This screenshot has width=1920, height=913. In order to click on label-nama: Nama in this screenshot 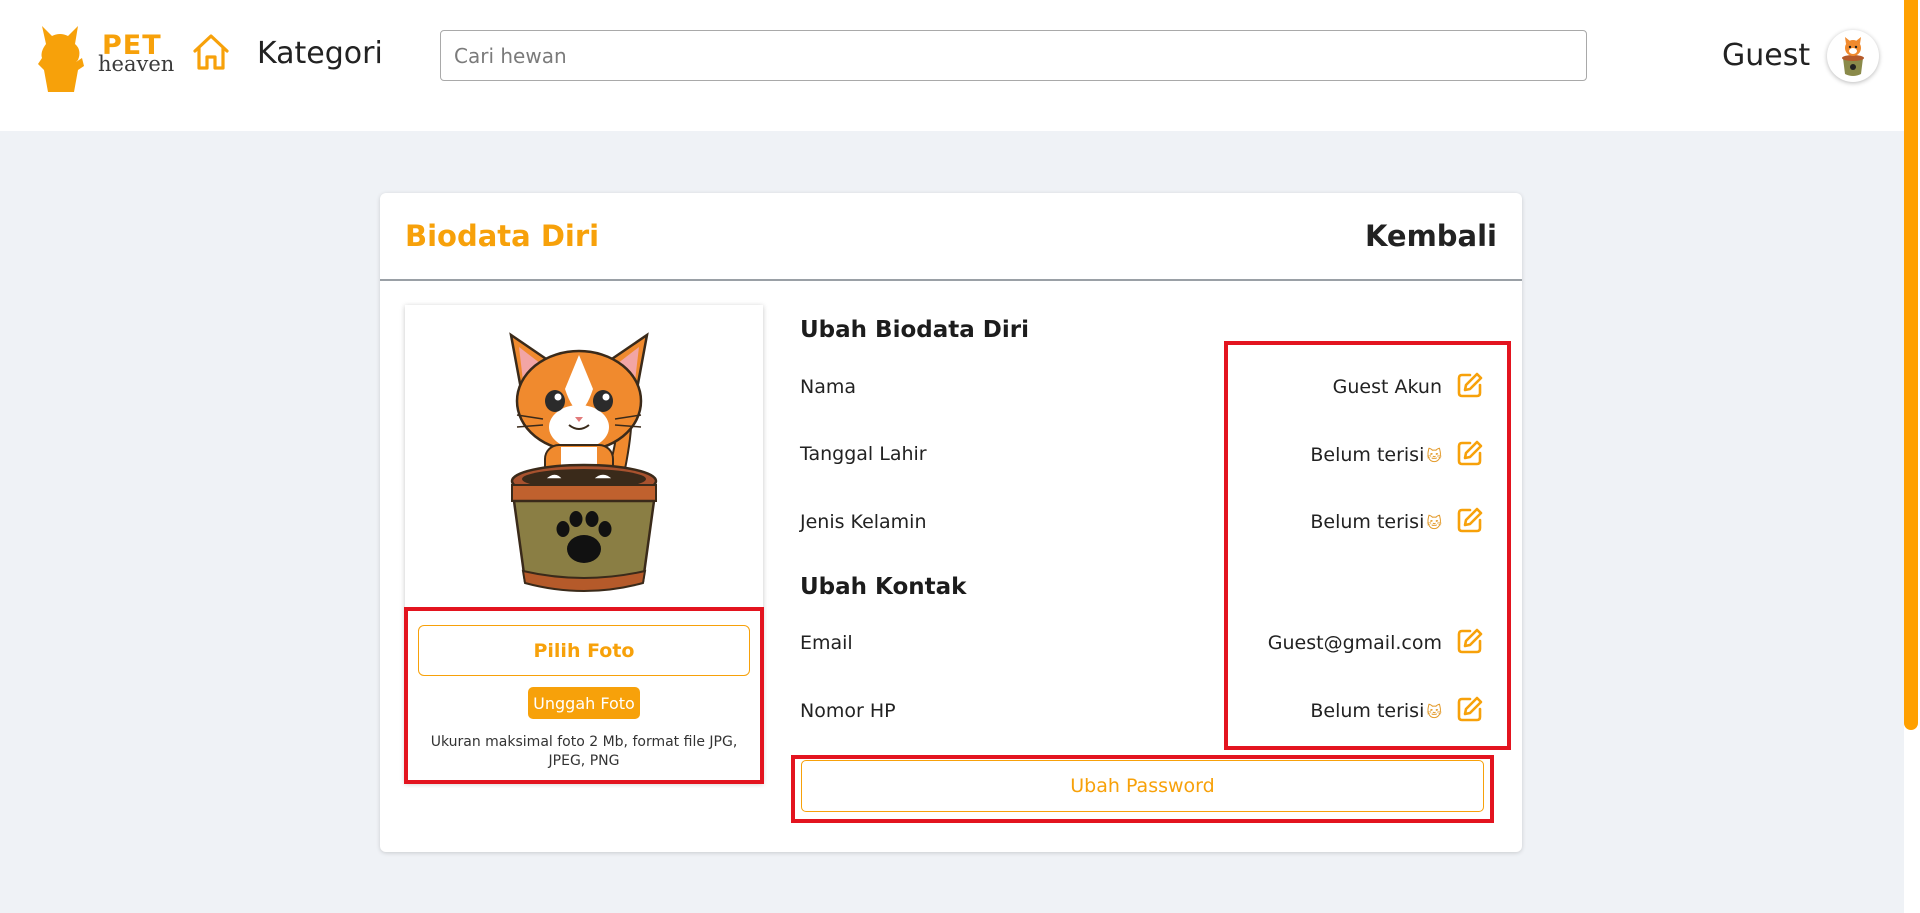, I will do `click(828, 387)`.